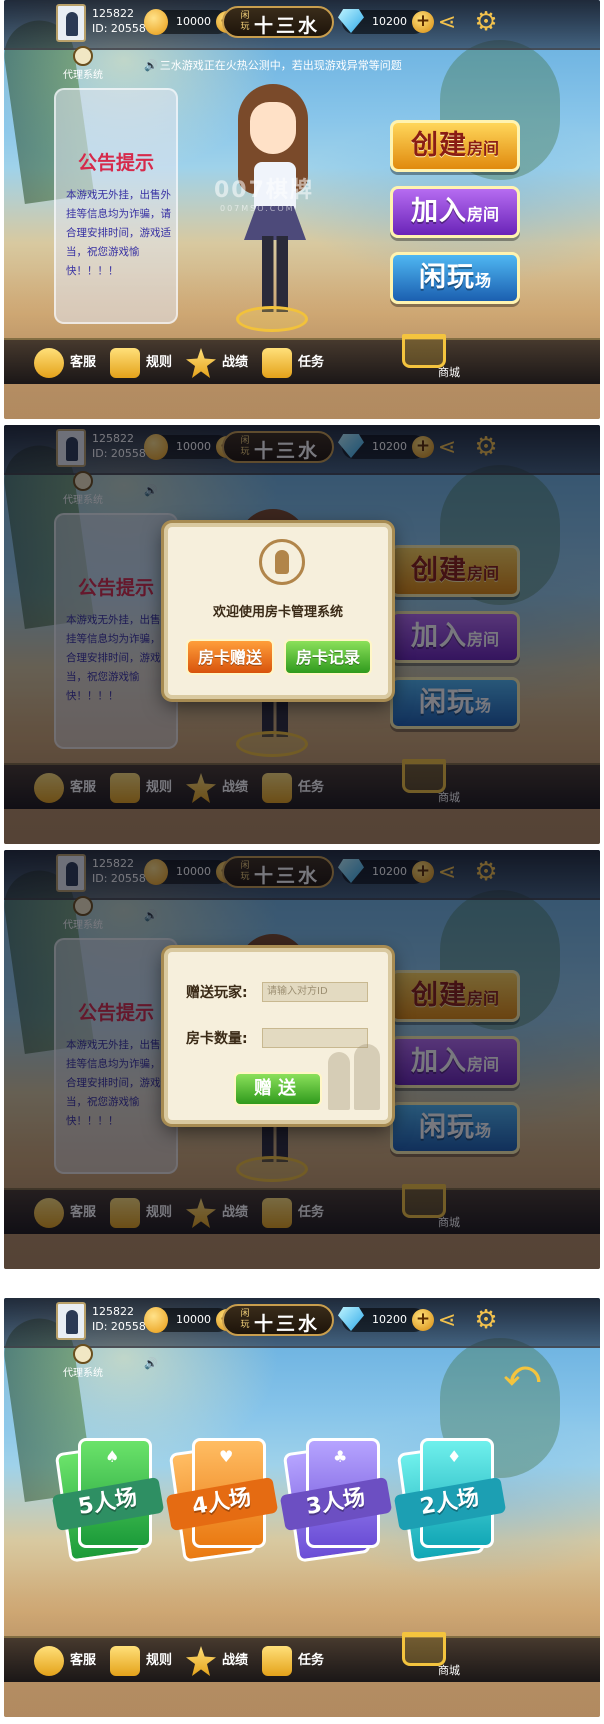 The width and height of the screenshot is (604, 1724). I want to click on gem-value: 10200, so click(389, 21).